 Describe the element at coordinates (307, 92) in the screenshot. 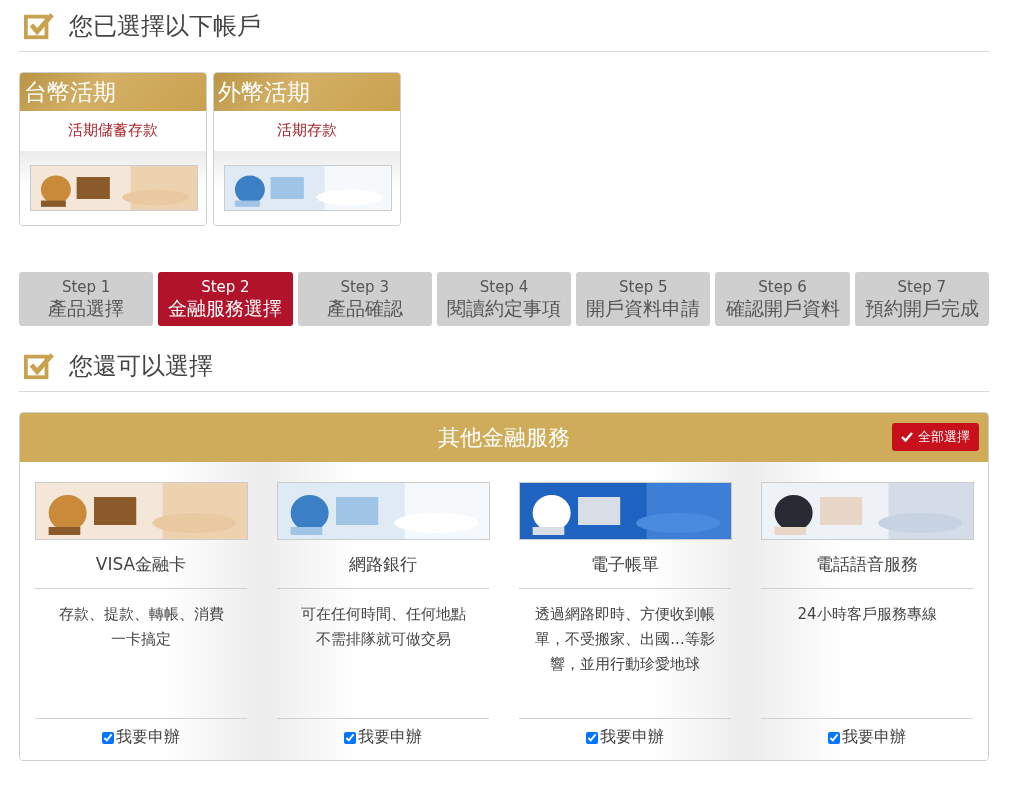

I see `account-category: 外幣活期` at that location.